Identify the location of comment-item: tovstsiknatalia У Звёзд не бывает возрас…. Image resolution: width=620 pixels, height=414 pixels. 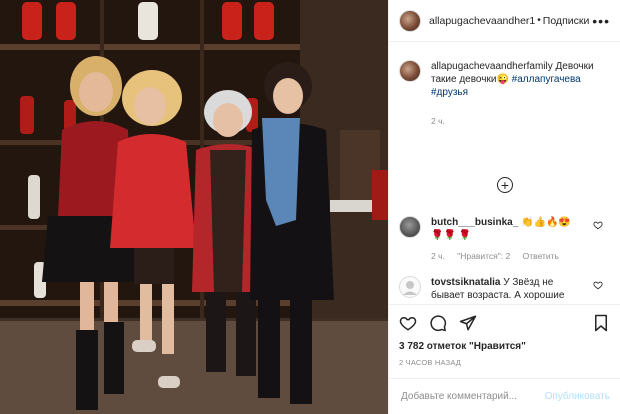
(505, 290).